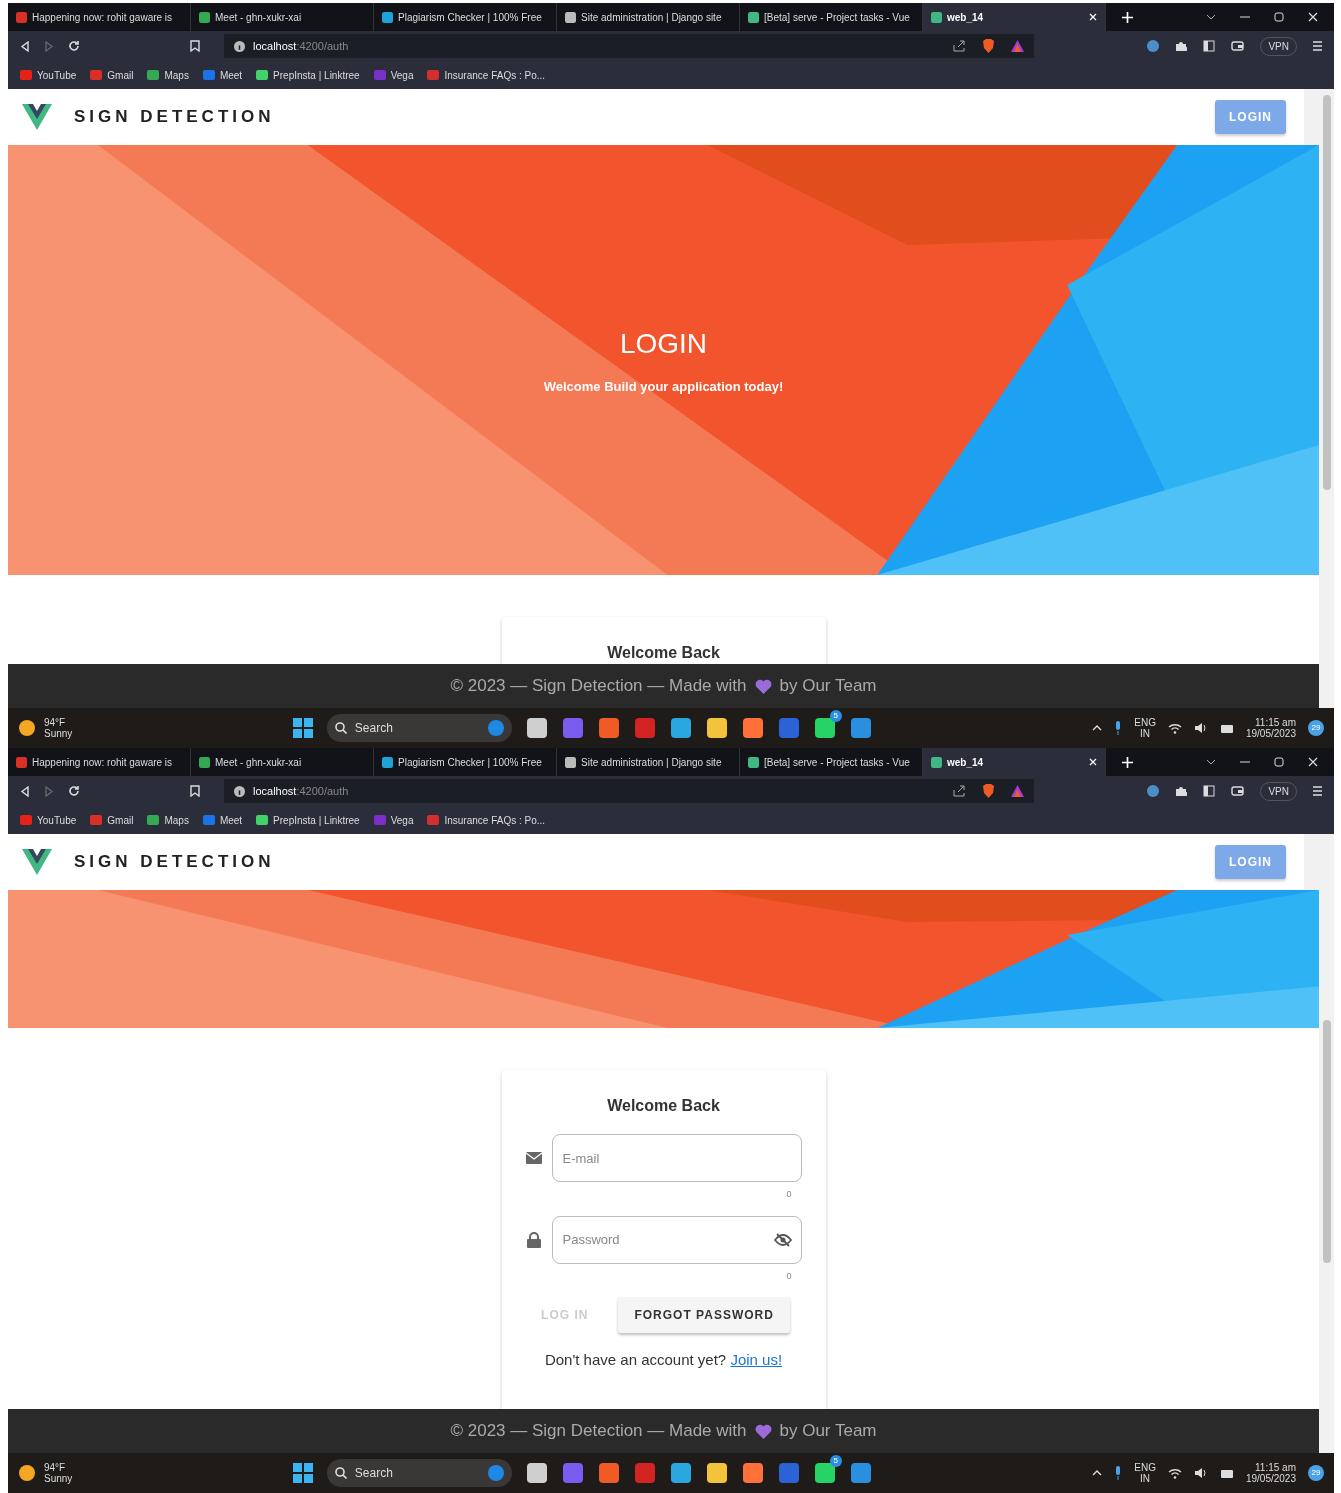 Image resolution: width=1341 pixels, height=1493 pixels. Describe the element at coordinates (663, 1106) in the screenshot. I see `card-title: Welcome Back` at that location.